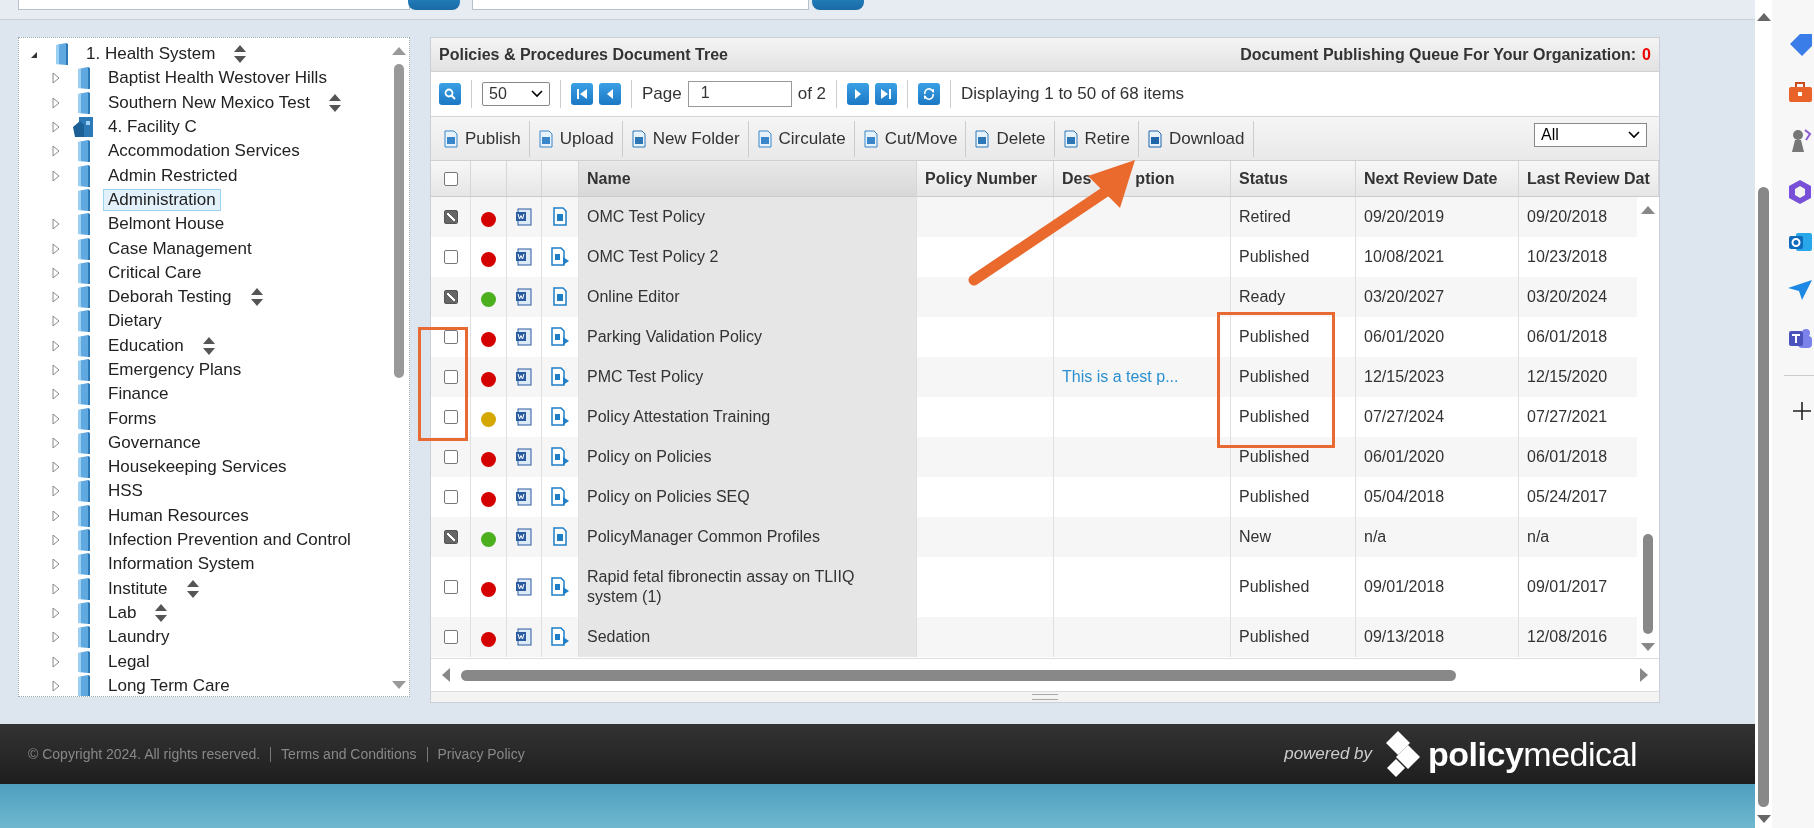 Image resolution: width=1814 pixels, height=828 pixels. I want to click on tree-item: Infection Prevention and Control, so click(229, 540).